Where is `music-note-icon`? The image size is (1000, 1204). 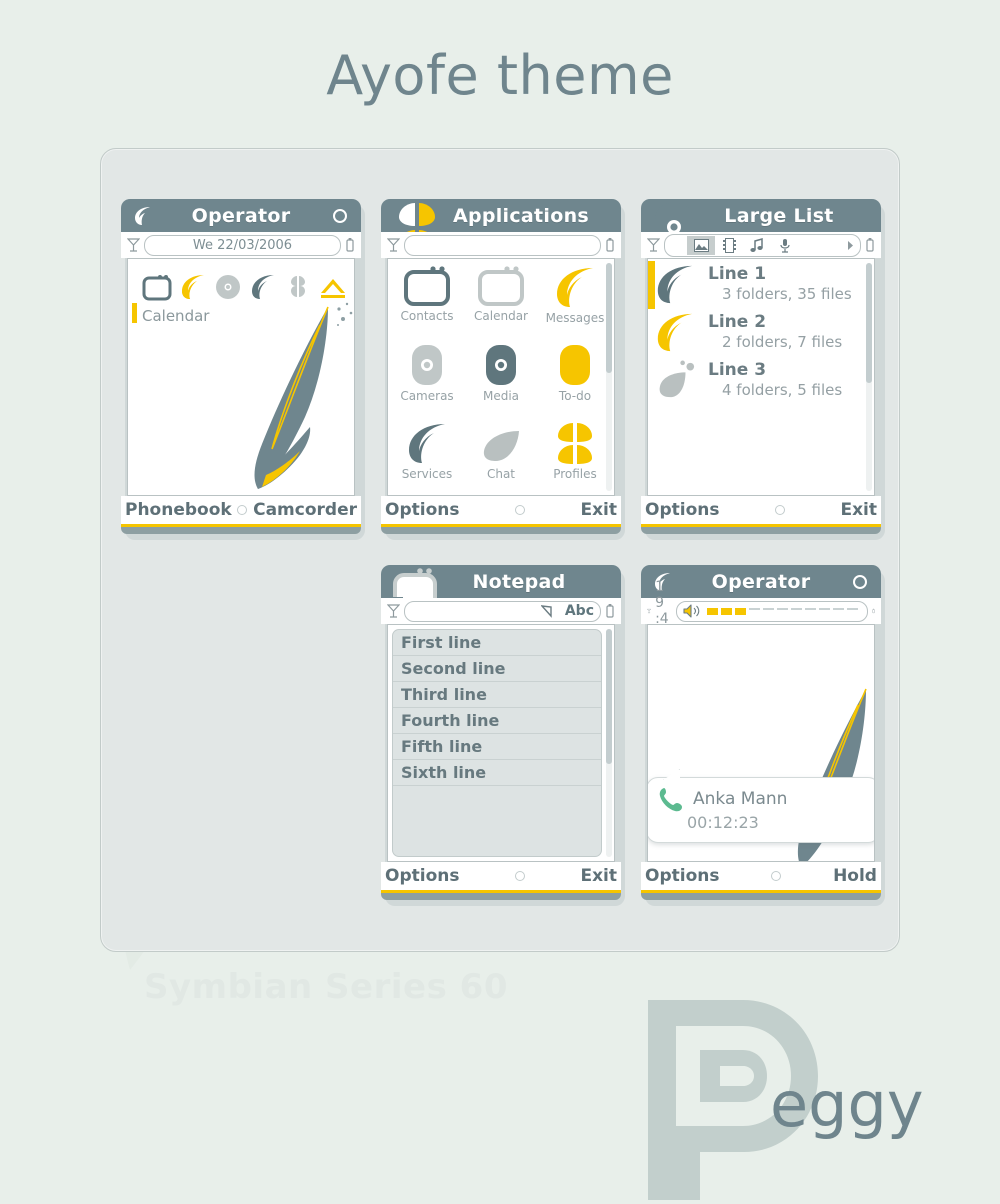
music-note-icon is located at coordinates (756, 244).